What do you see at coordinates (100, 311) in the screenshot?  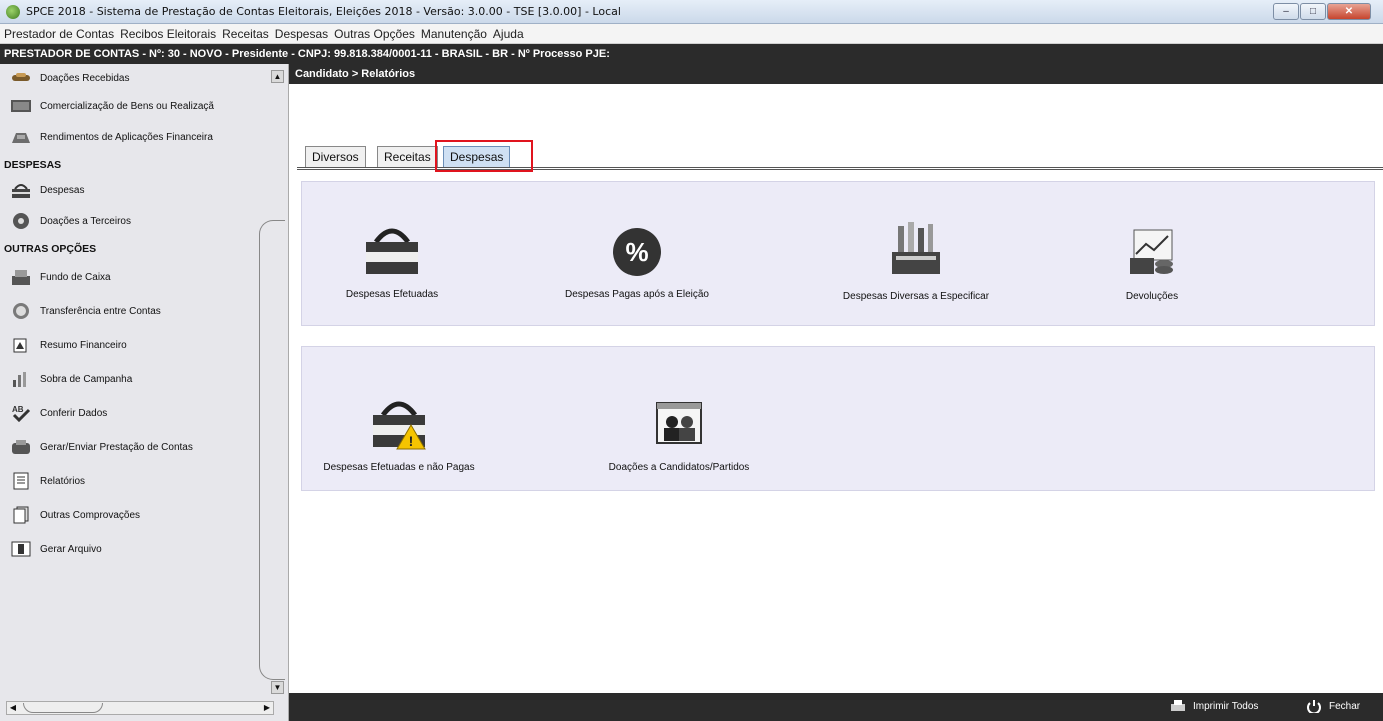 I see `sidebar-item-label: Transferência entre Contas` at bounding box center [100, 311].